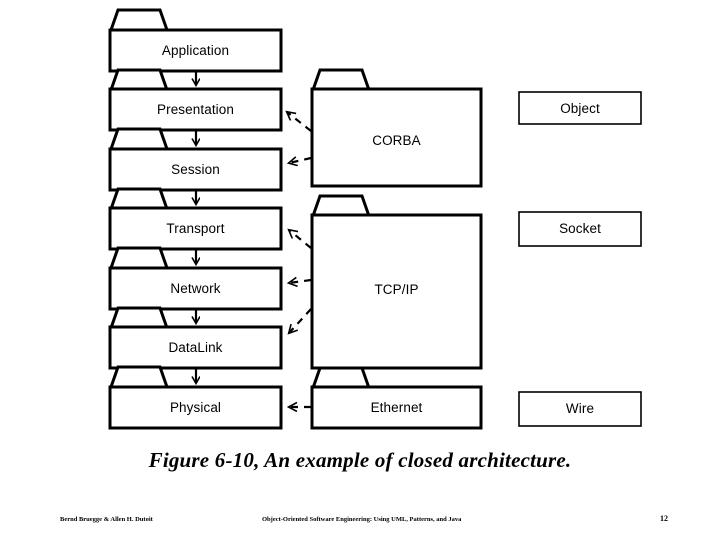 Image resolution: width=720 pixels, height=540 pixels. What do you see at coordinates (300, 281) in the screenshot?
I see `dep-tcpip-network` at bounding box center [300, 281].